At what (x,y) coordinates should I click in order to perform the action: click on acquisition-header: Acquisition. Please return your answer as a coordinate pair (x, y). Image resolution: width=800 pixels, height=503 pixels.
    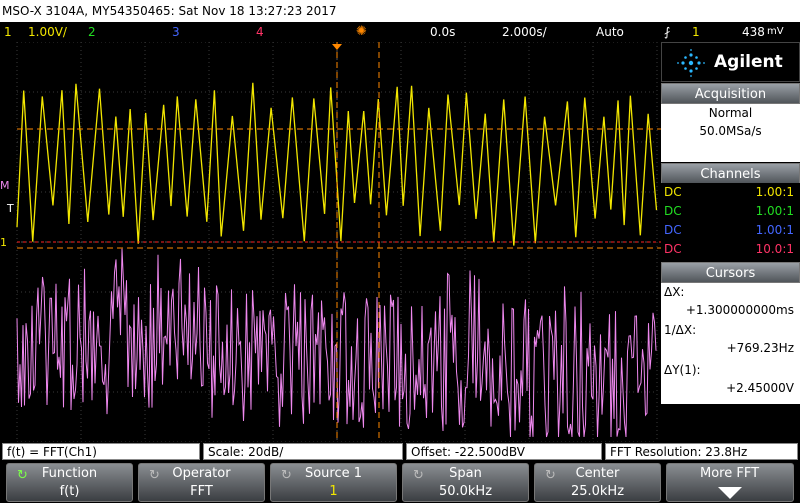
    Looking at the image, I should click on (730, 93).